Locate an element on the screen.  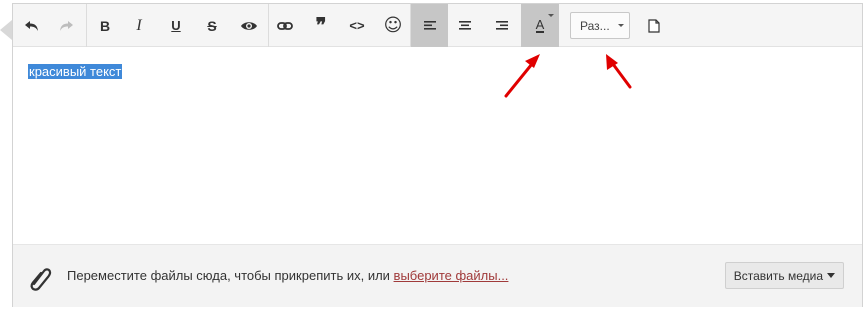
undo-button is located at coordinates (32, 25).